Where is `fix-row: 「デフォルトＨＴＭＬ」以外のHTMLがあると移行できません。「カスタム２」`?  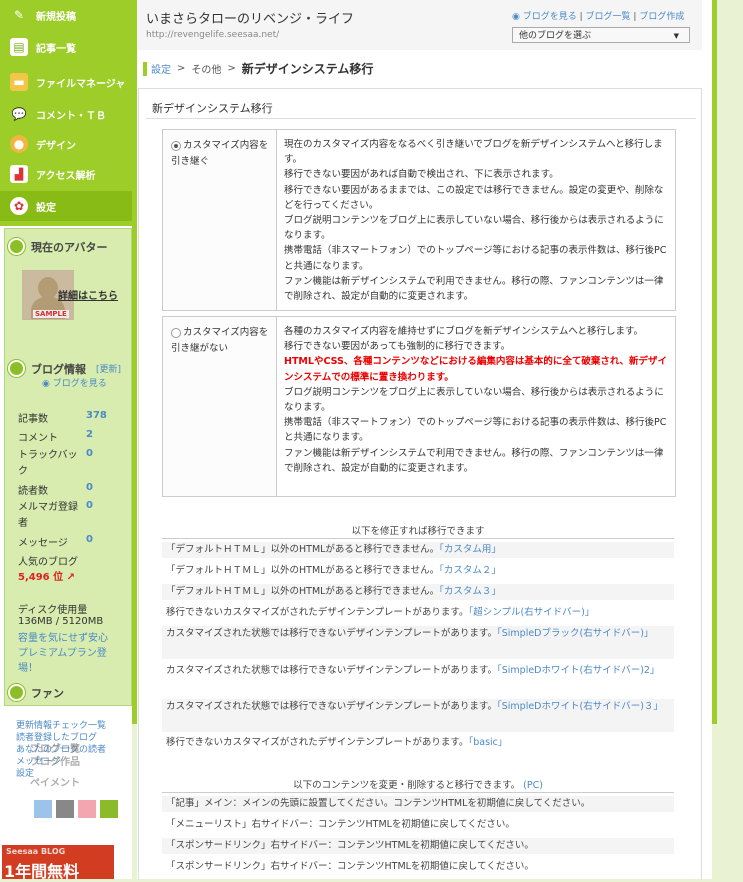
fix-row: 「デフォルトＨＴＭＬ」以外のHTMLがあると移行できません。「カスタム２」 is located at coordinates (418, 571).